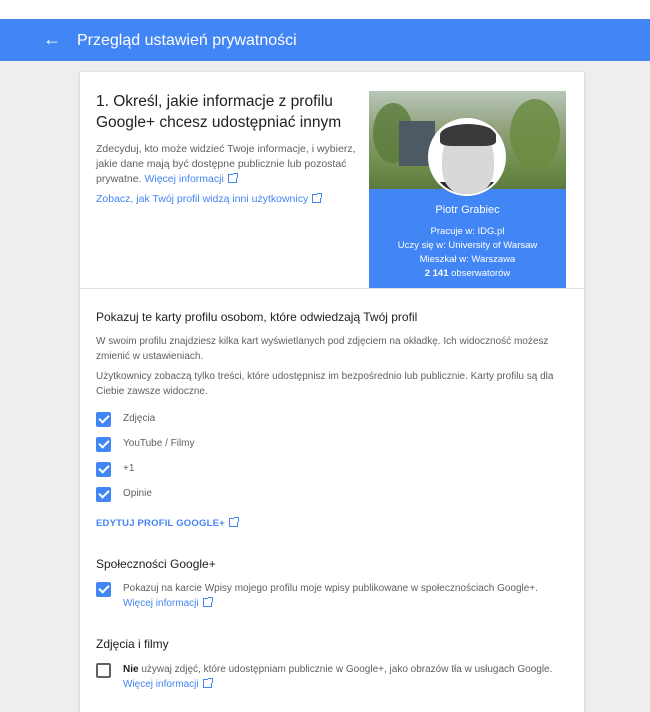 This screenshot has width=650, height=712. I want to click on checkbox-label: Zdjęcia, so click(139, 418).